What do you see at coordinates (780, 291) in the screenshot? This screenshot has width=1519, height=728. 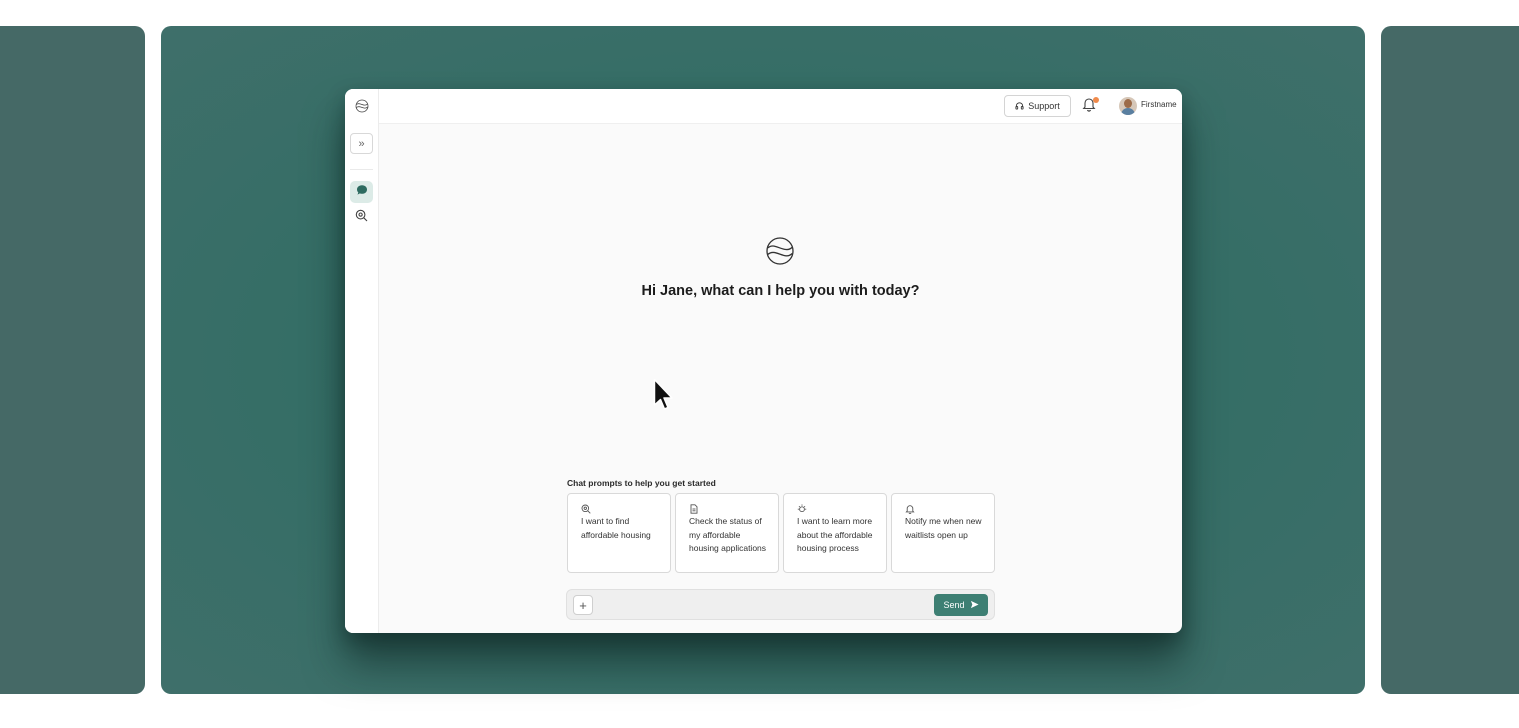 I see `greeting-heading: Hi Jane, what can I help you with today?` at bounding box center [780, 291].